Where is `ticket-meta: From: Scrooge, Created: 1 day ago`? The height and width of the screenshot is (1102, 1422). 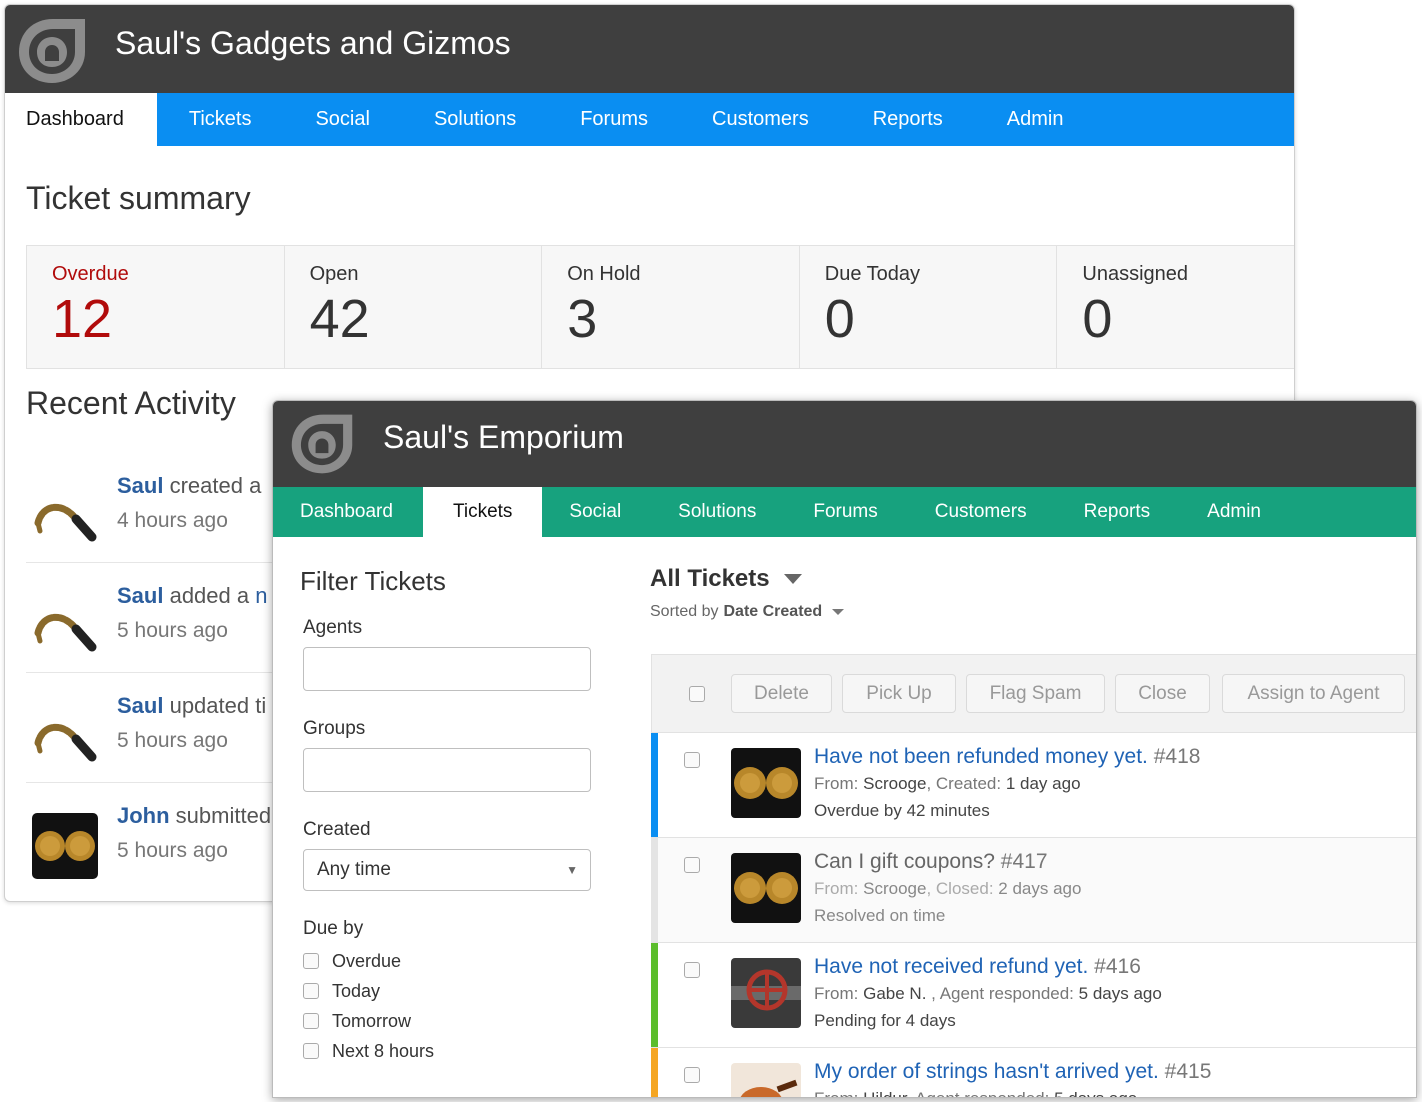
ticket-meta: From: Scrooge, Created: 1 day ago is located at coordinates (947, 783).